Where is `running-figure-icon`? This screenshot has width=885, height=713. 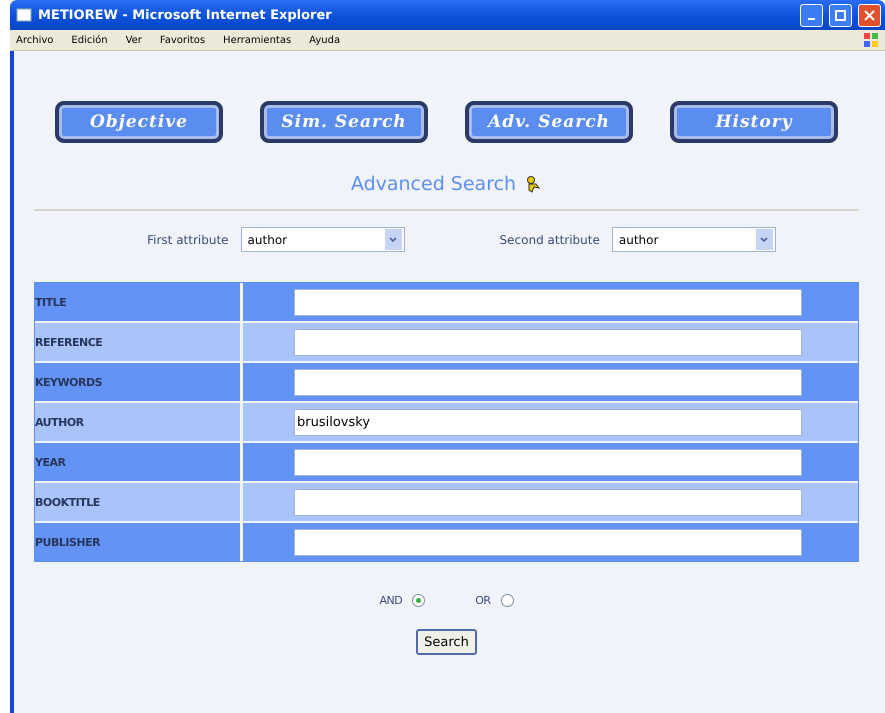 running-figure-icon is located at coordinates (533, 184).